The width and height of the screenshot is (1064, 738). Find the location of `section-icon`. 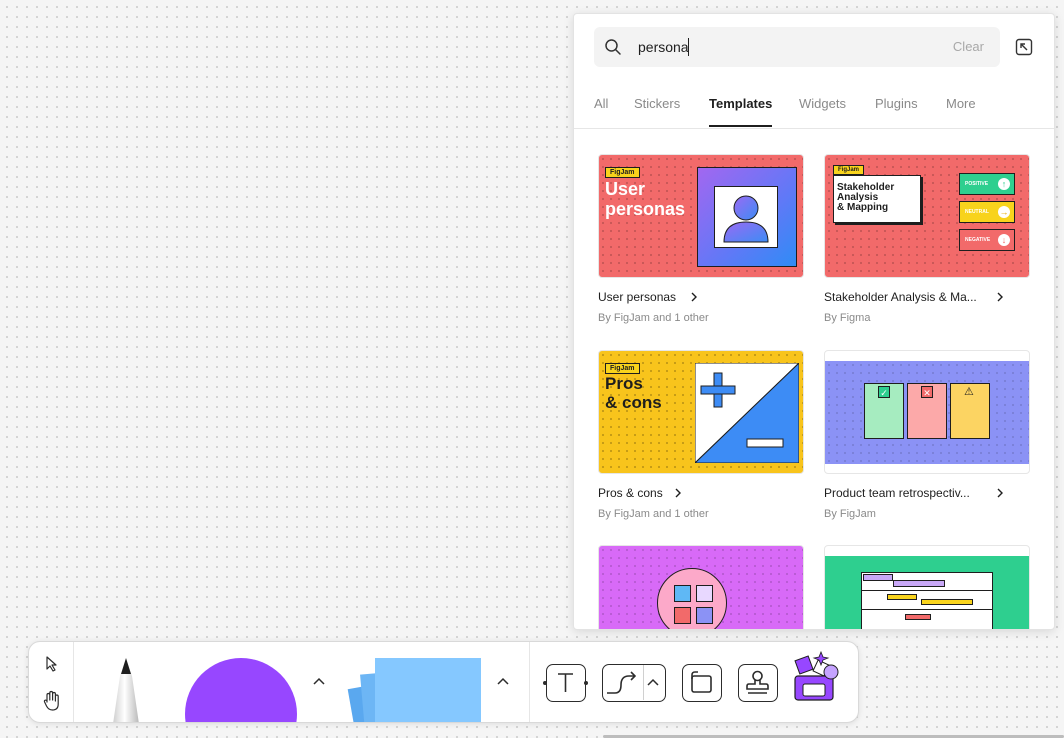

section-icon is located at coordinates (701, 682).